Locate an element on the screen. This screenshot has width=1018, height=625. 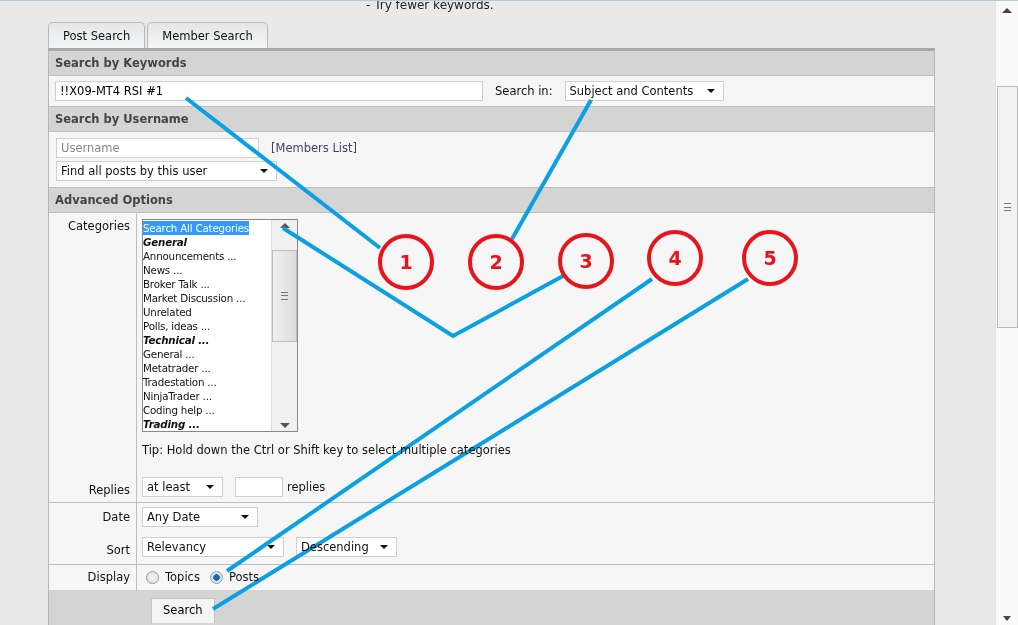
callout-marker: 1 is located at coordinates (406, 262).